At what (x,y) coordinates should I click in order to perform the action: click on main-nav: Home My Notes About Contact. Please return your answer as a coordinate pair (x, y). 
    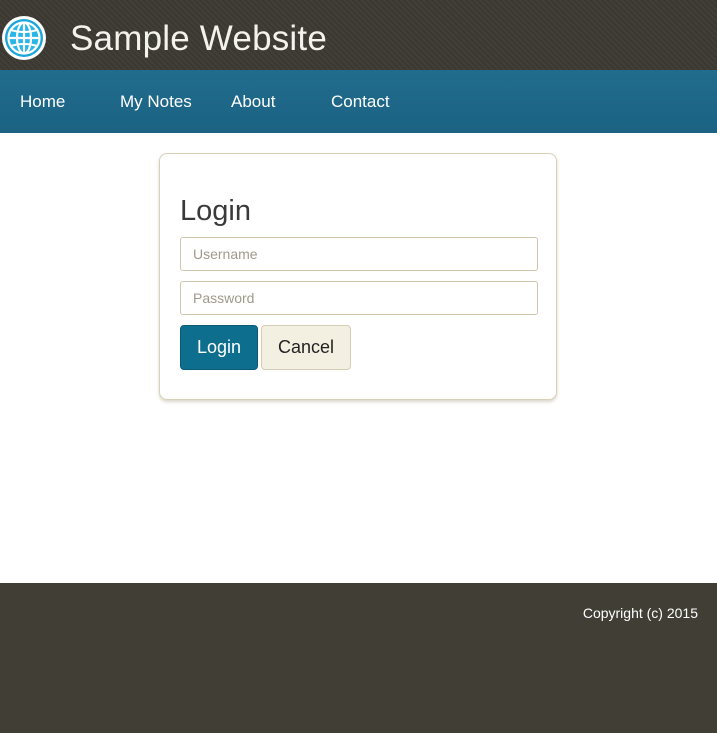
    Looking at the image, I should click on (358, 101).